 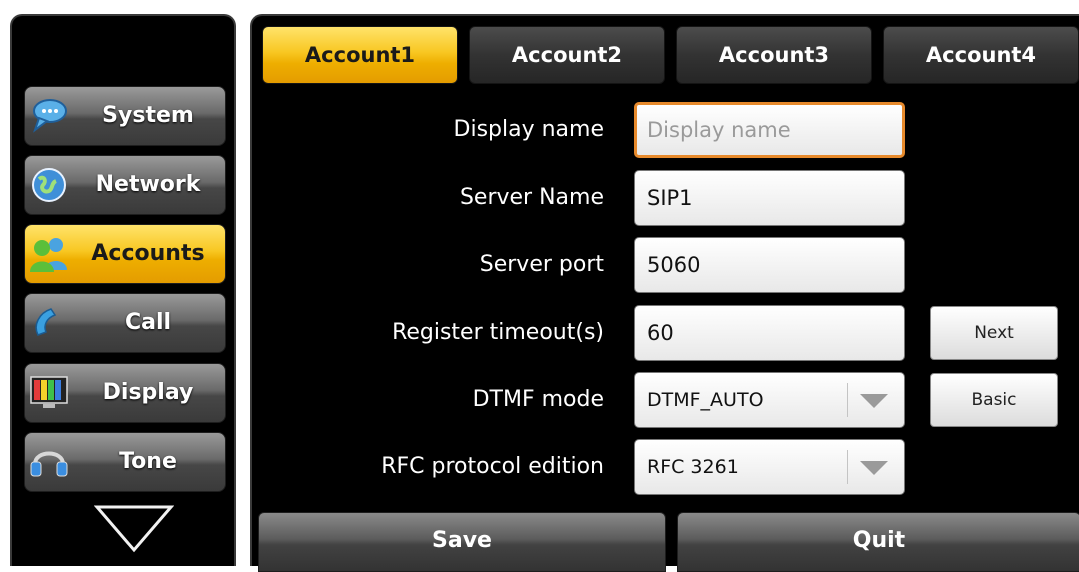 What do you see at coordinates (528, 129) in the screenshot?
I see `display-name-label: Display name` at bounding box center [528, 129].